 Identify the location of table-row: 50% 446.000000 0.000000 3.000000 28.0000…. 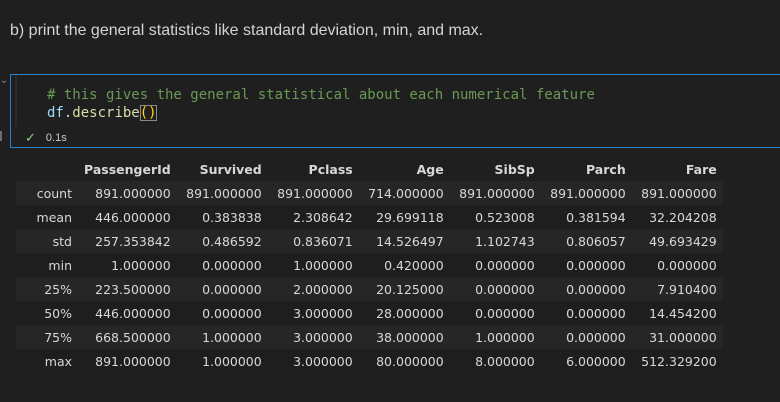
(369, 313).